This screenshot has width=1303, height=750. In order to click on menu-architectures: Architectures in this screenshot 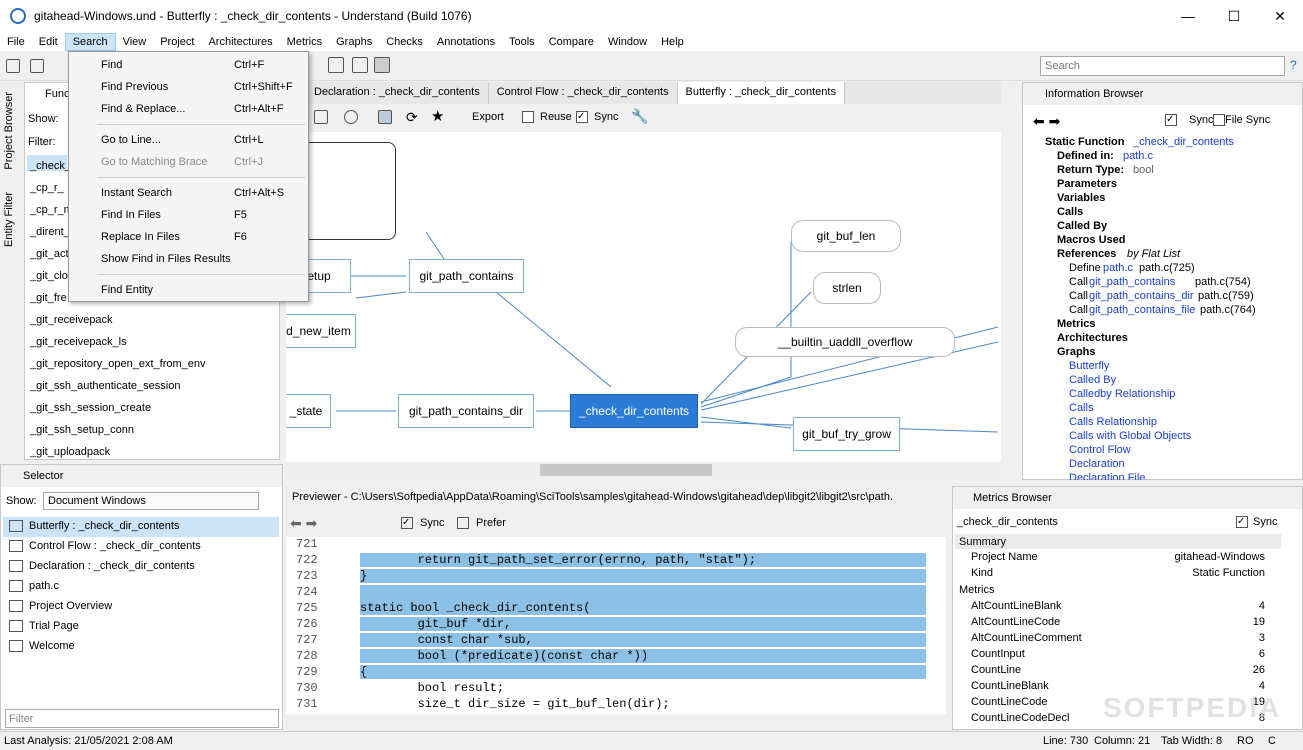, I will do `click(240, 42)`.